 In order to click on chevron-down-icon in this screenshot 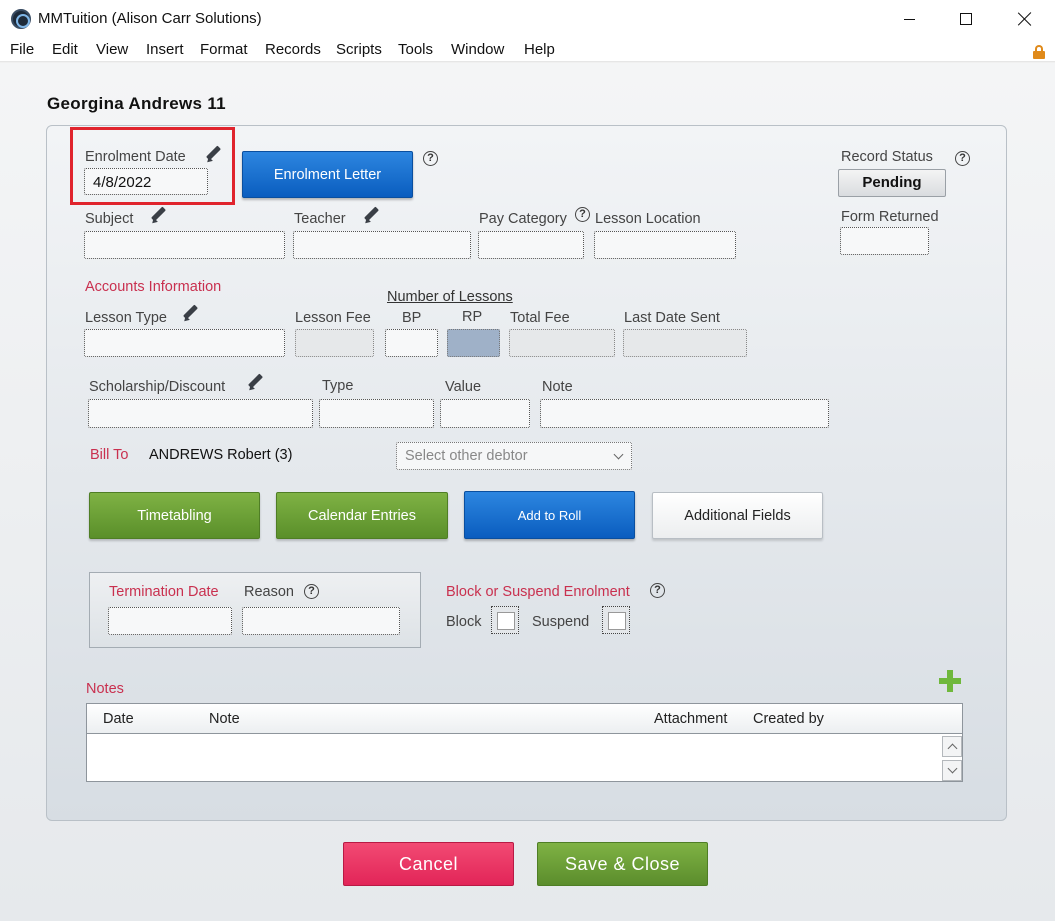, I will do `click(618, 454)`.